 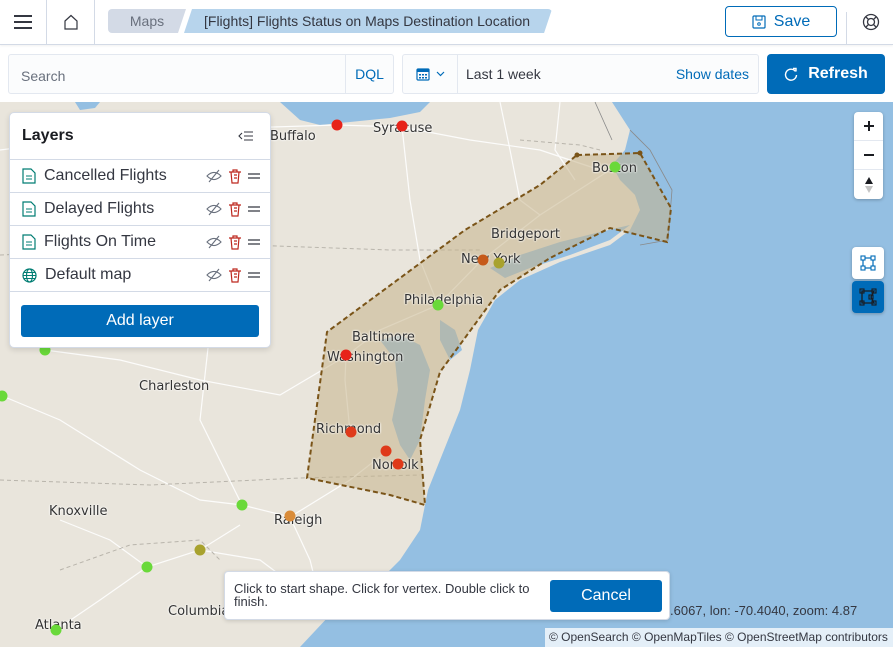 I want to click on bounding-box-icon, so click(x=868, y=263).